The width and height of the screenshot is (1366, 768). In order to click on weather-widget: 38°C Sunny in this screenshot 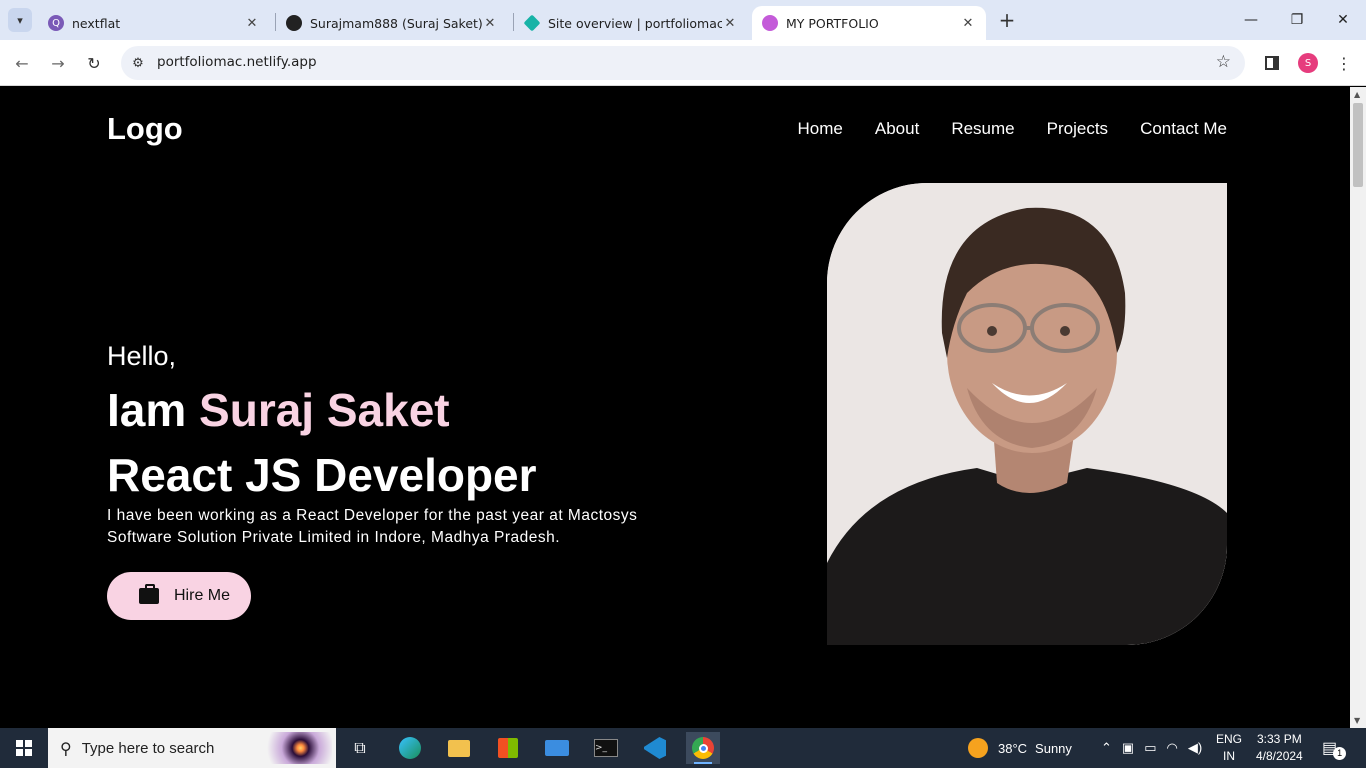, I will do `click(1020, 748)`.